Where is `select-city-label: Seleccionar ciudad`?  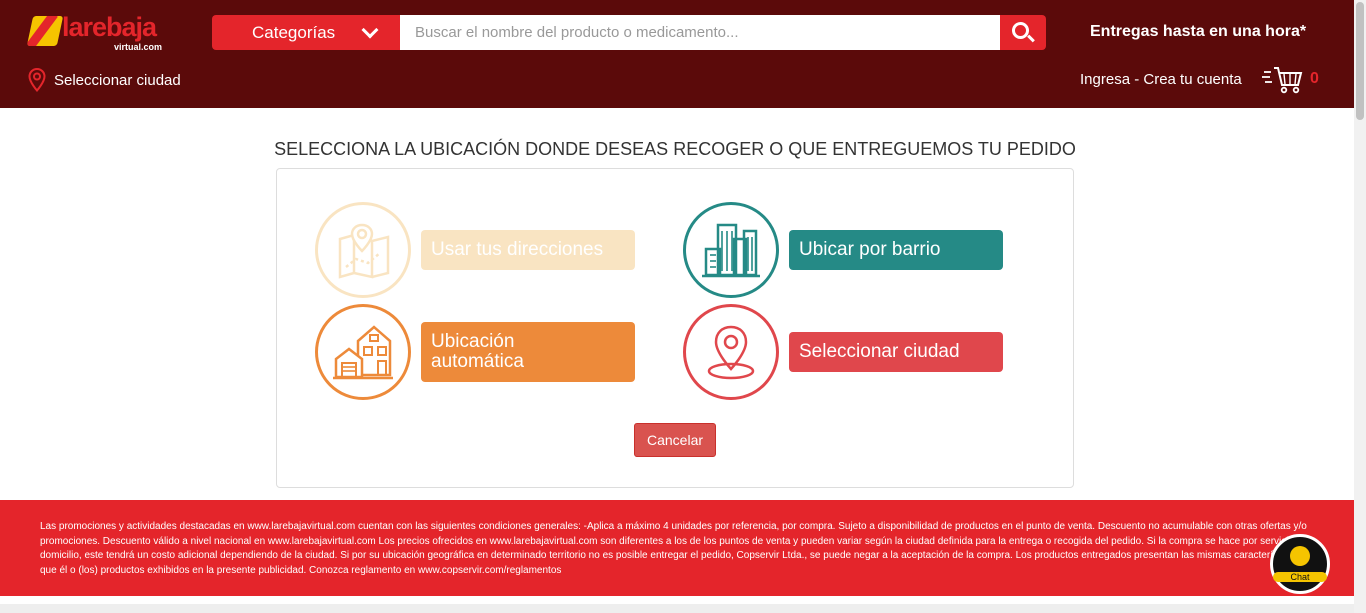 select-city-label: Seleccionar ciudad is located at coordinates (117, 80).